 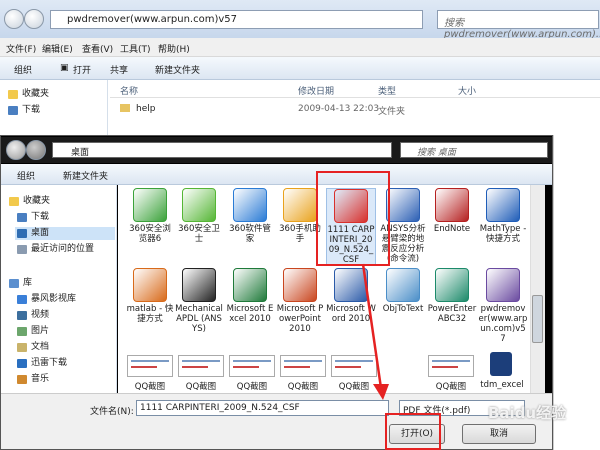 I want to click on file-item: Microsoft Excel 2010, so click(x=250, y=296).